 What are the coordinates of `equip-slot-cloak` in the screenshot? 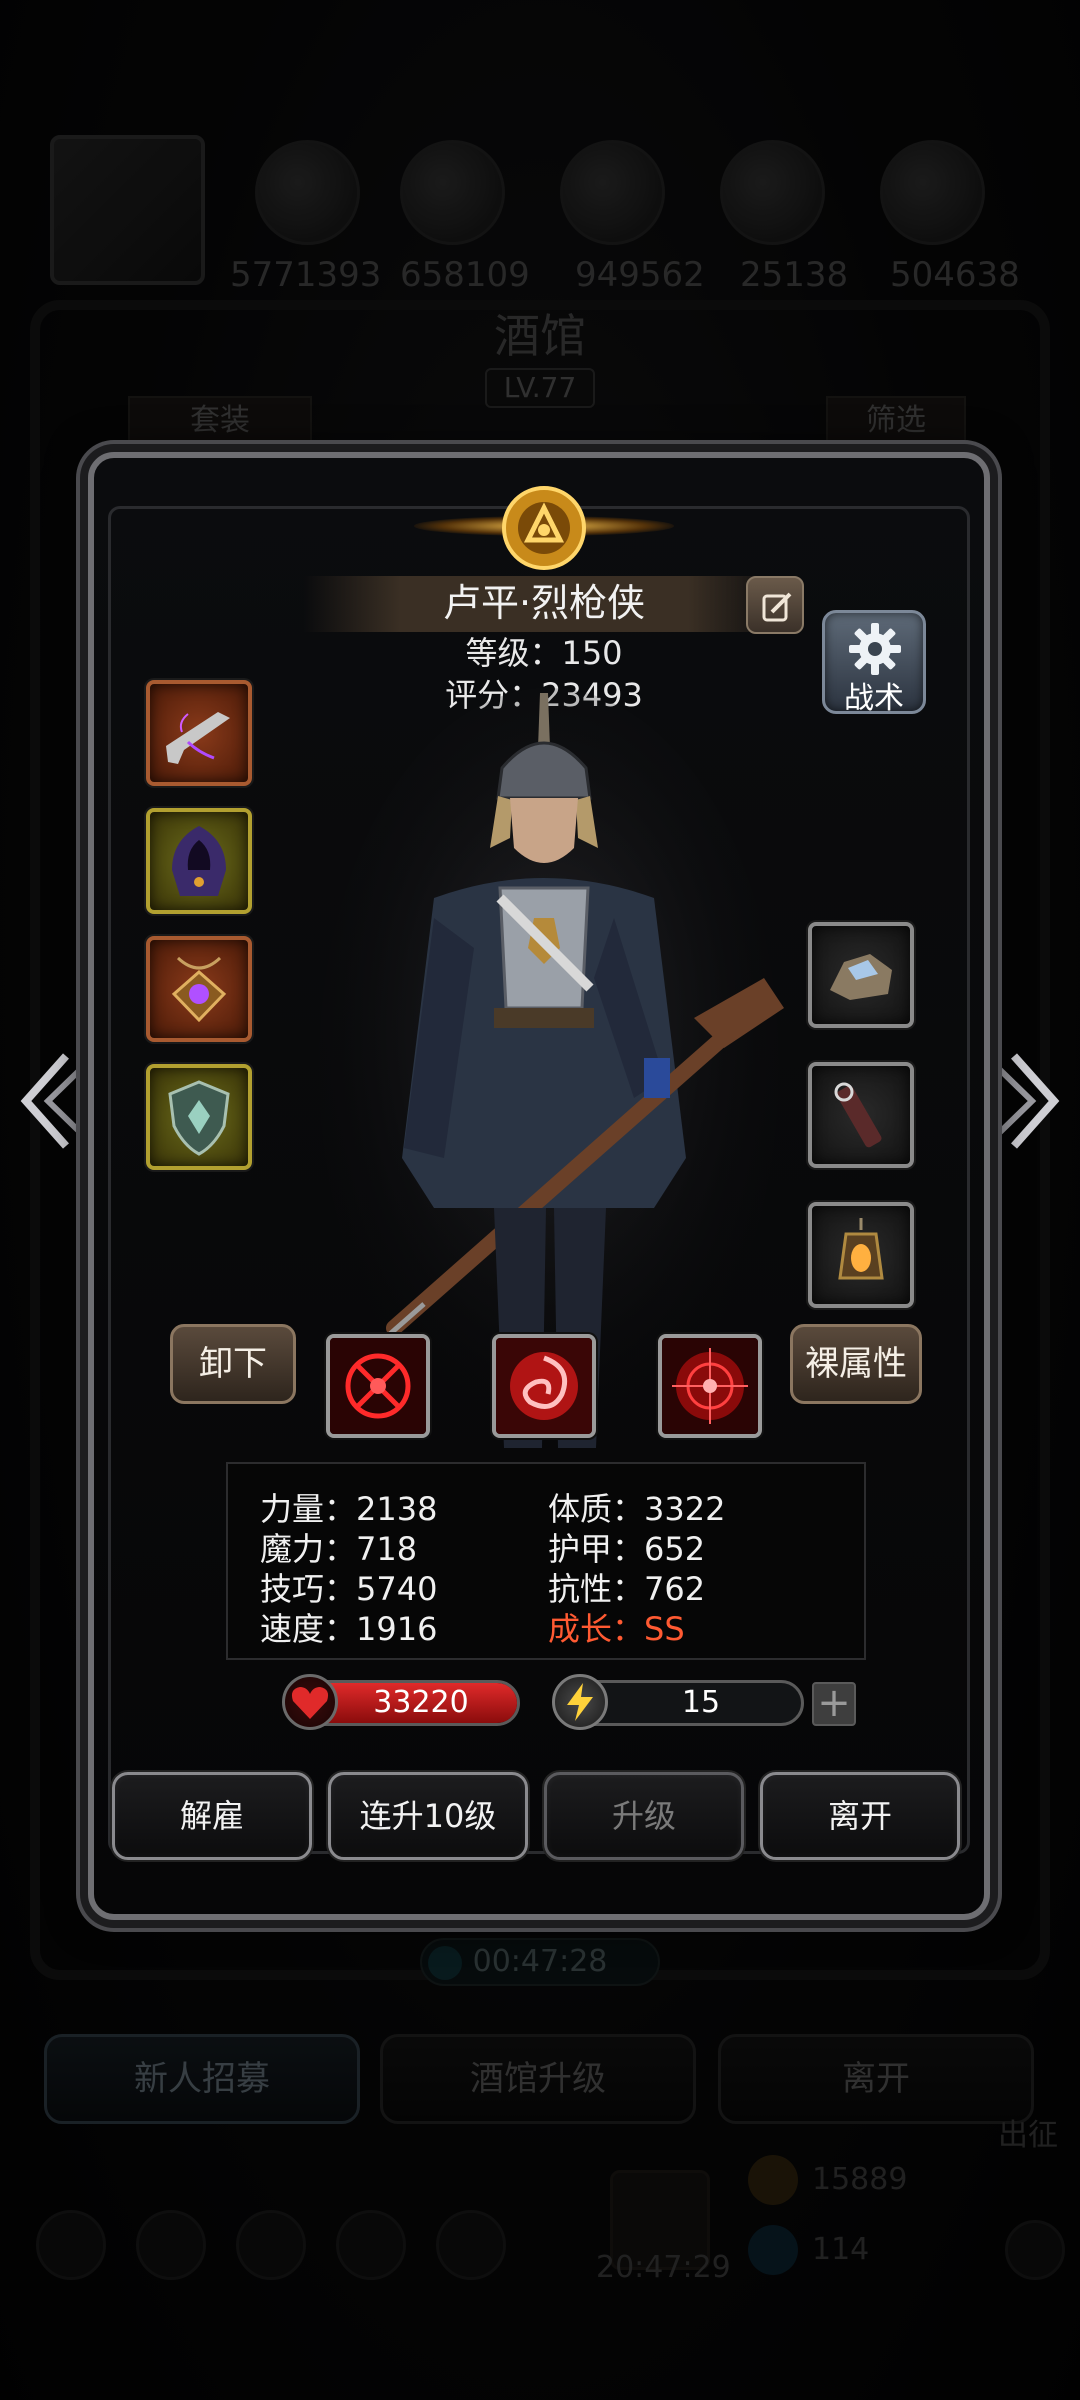 It's located at (199, 861).